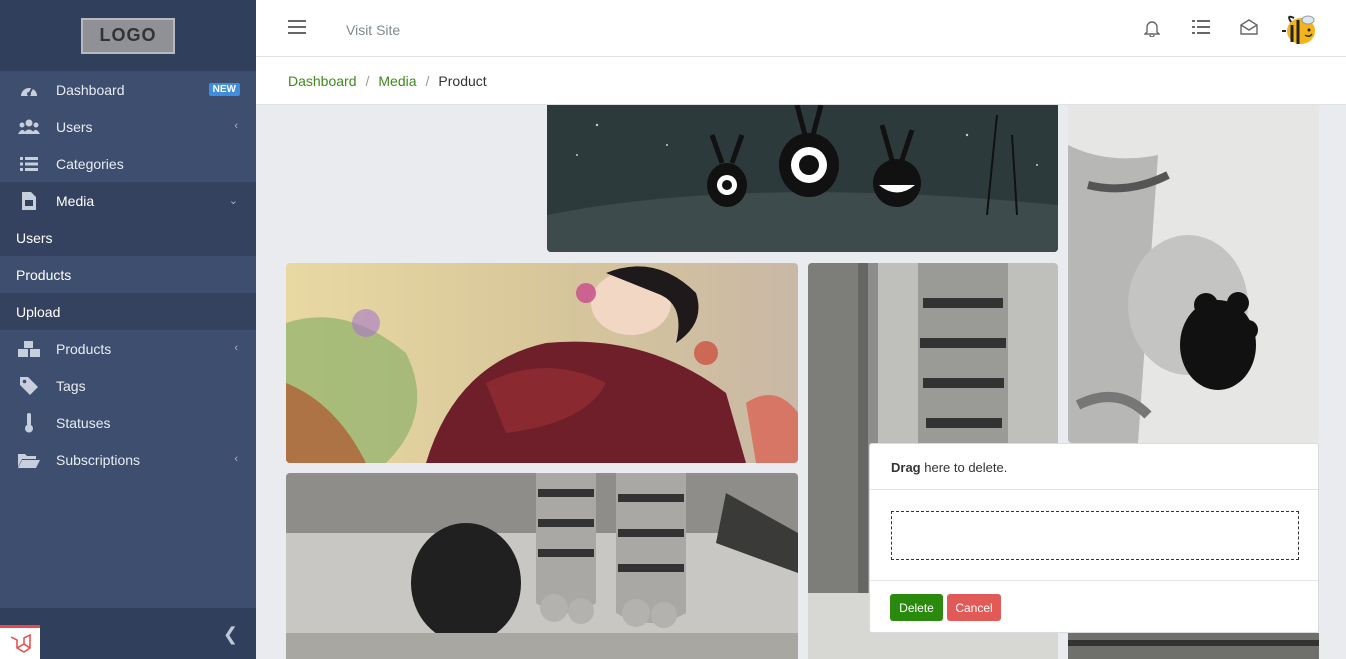 The width and height of the screenshot is (1346, 659). I want to click on laravel-icon, so click(20, 642).